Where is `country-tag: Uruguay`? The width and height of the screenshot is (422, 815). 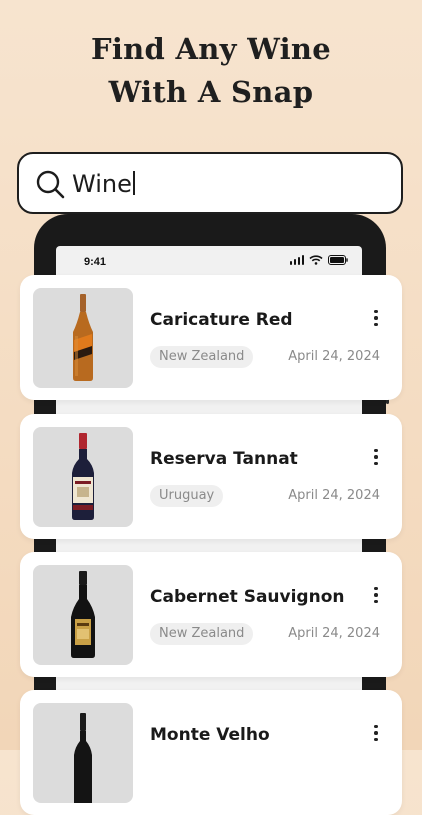 country-tag: Uruguay is located at coordinates (187, 496).